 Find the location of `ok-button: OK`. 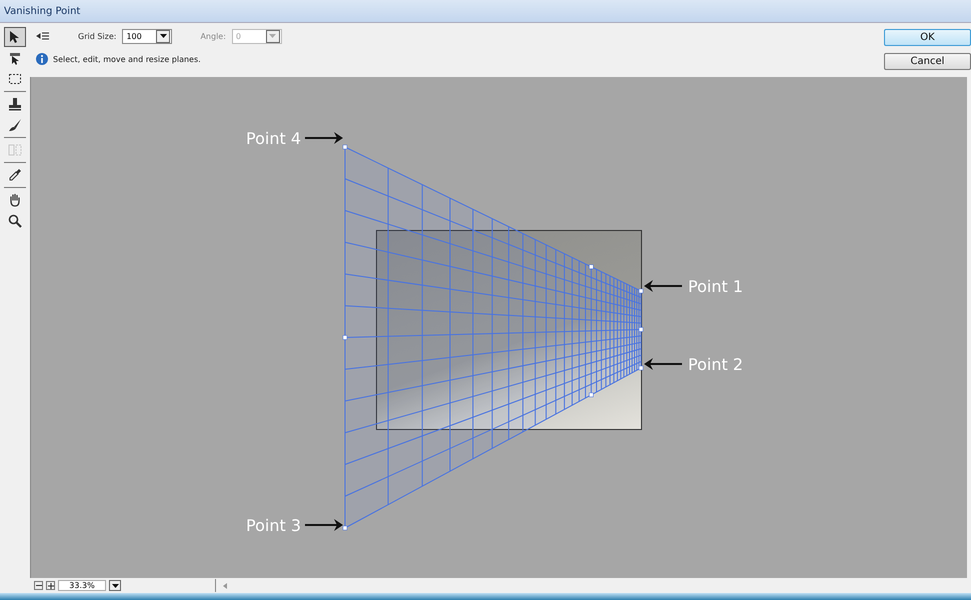

ok-button: OK is located at coordinates (927, 37).